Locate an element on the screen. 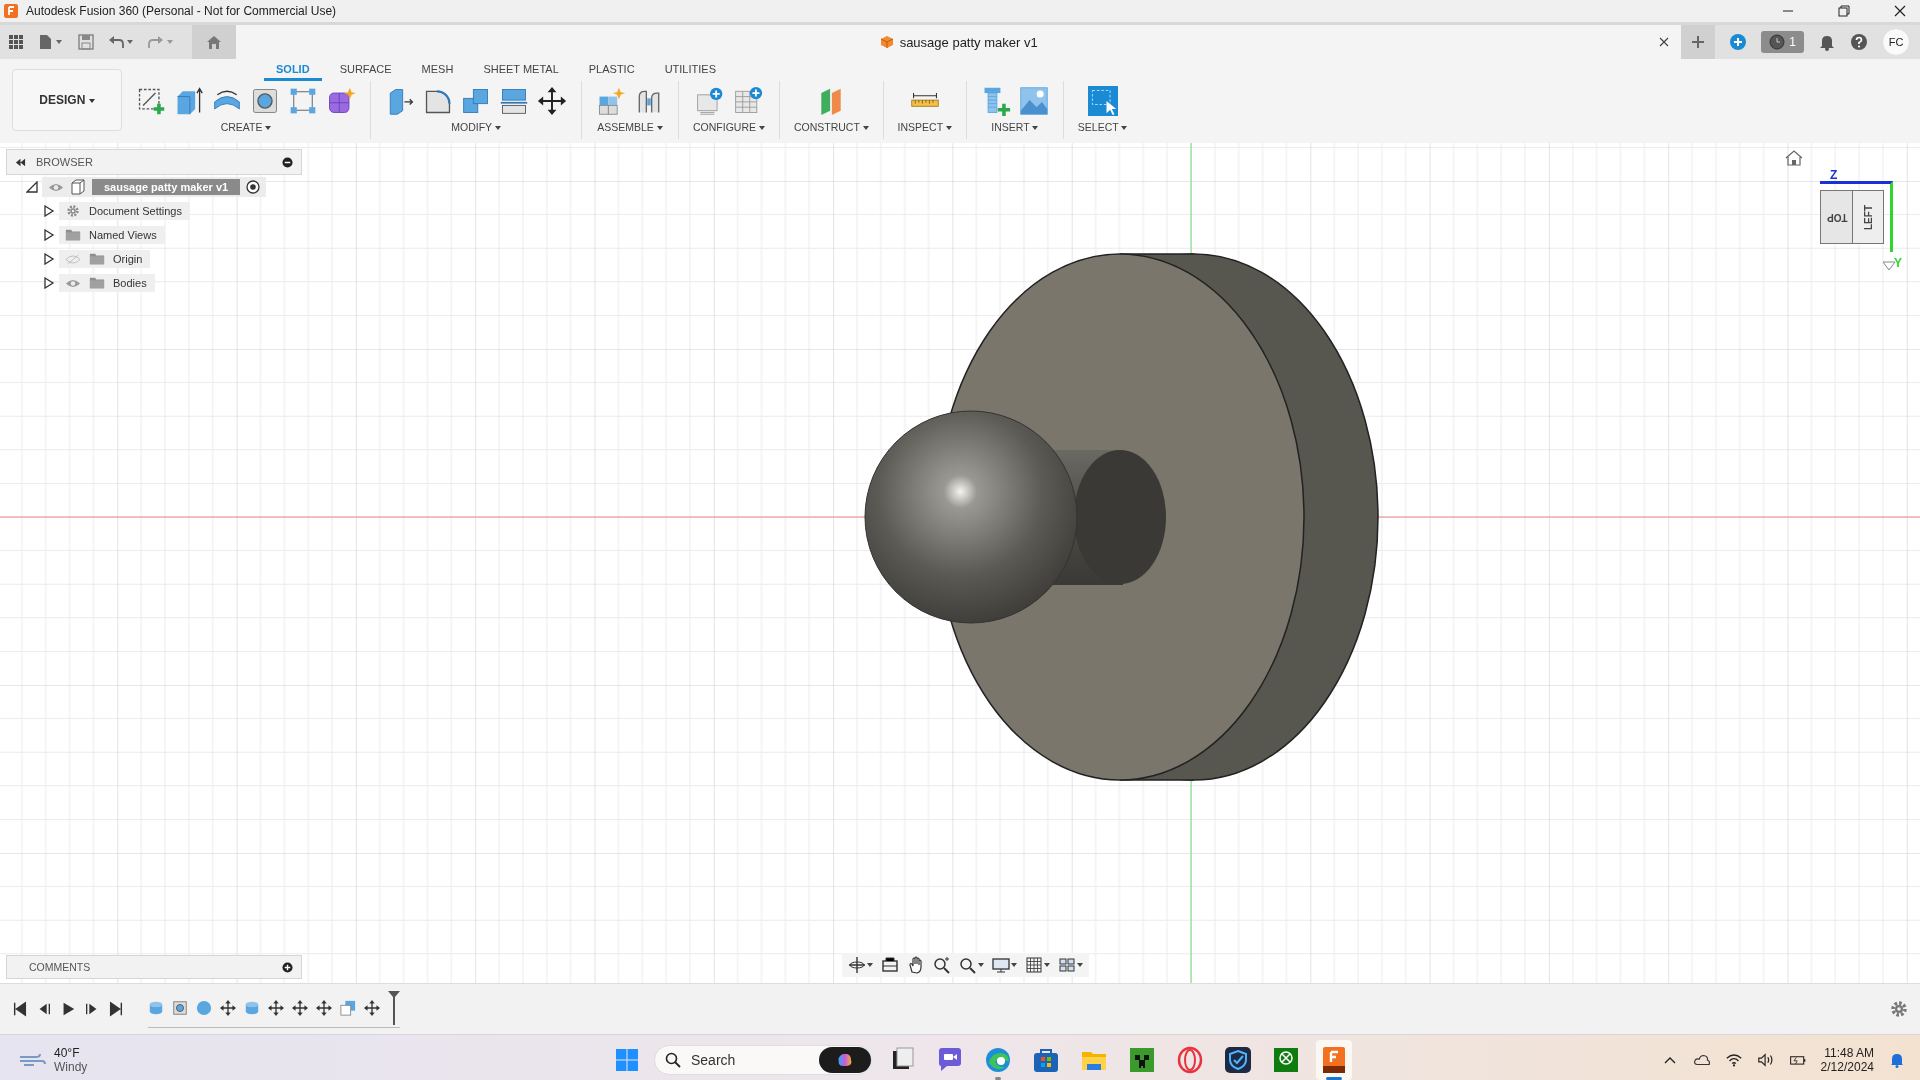  clock-icon is located at coordinates (1777, 42).